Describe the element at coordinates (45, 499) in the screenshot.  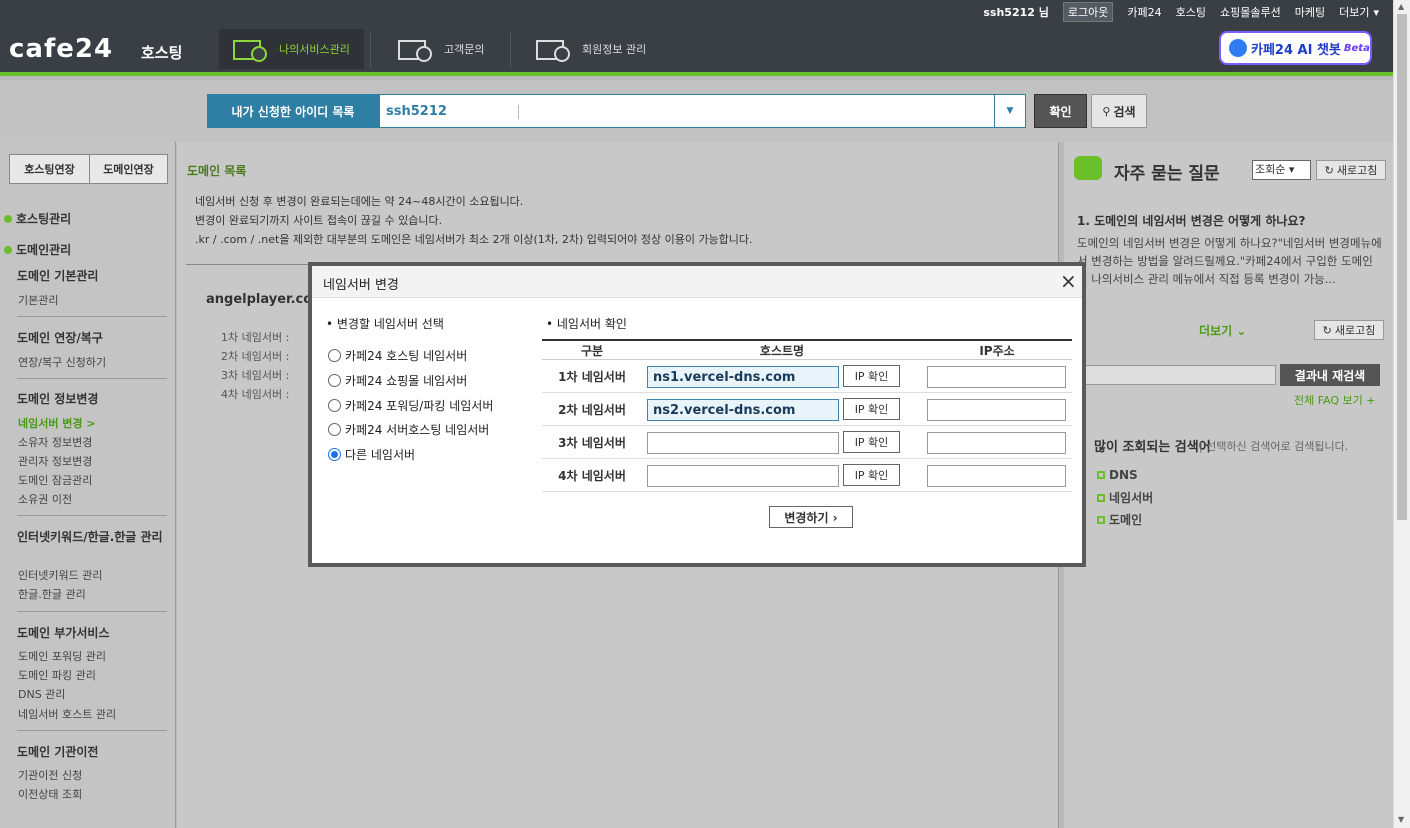
I see `sidebar-item-transfer: 소유권 이전` at that location.